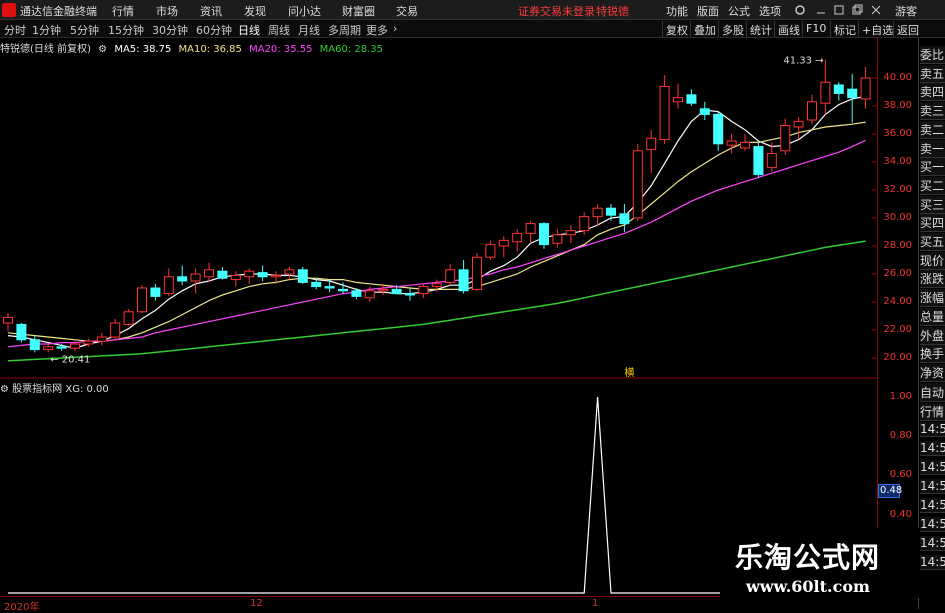 Image resolution: width=945 pixels, height=613 pixels. Describe the element at coordinates (123, 11) in the screenshot. I see `menu-item-market: 行情` at that location.